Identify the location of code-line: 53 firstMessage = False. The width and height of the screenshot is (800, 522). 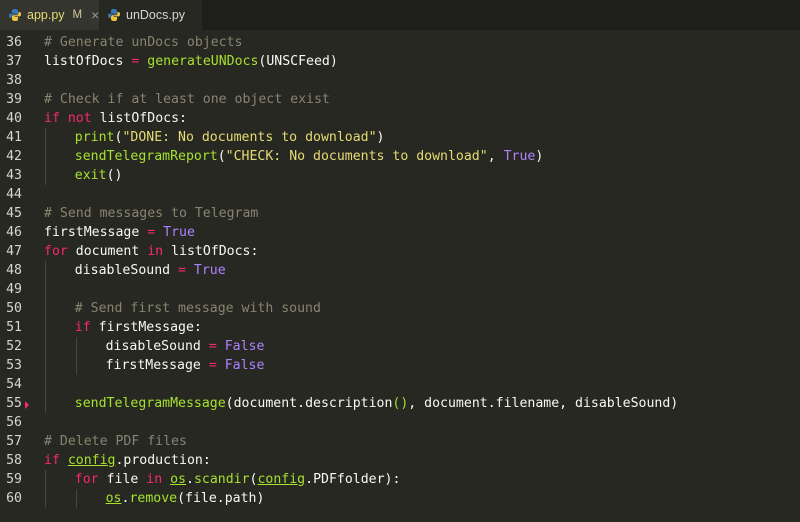
(400, 365).